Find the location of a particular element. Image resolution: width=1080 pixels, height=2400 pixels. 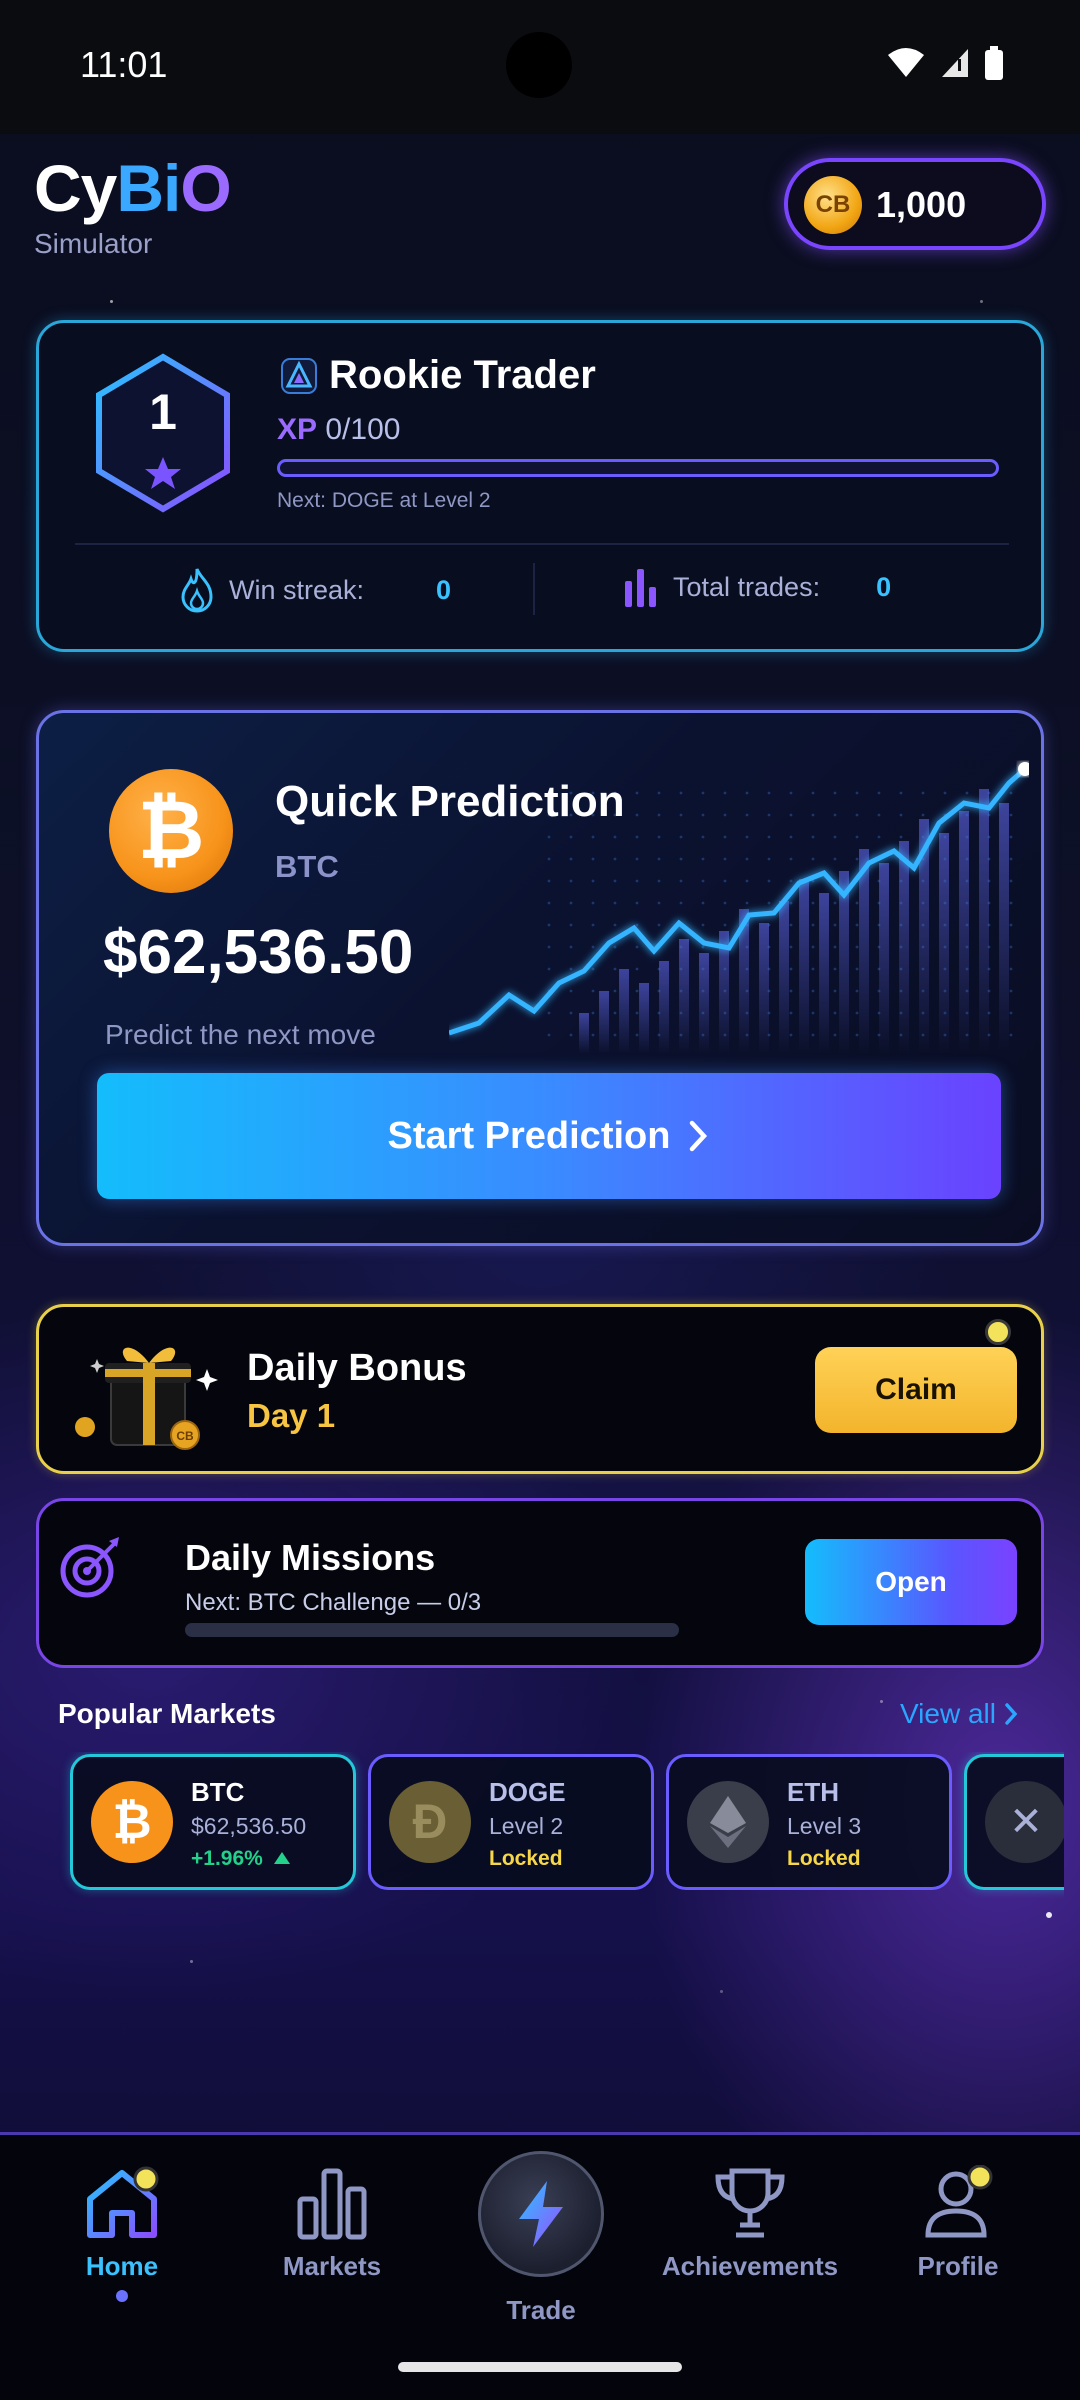

coin-balance: 1,000 is located at coordinates (921, 204).